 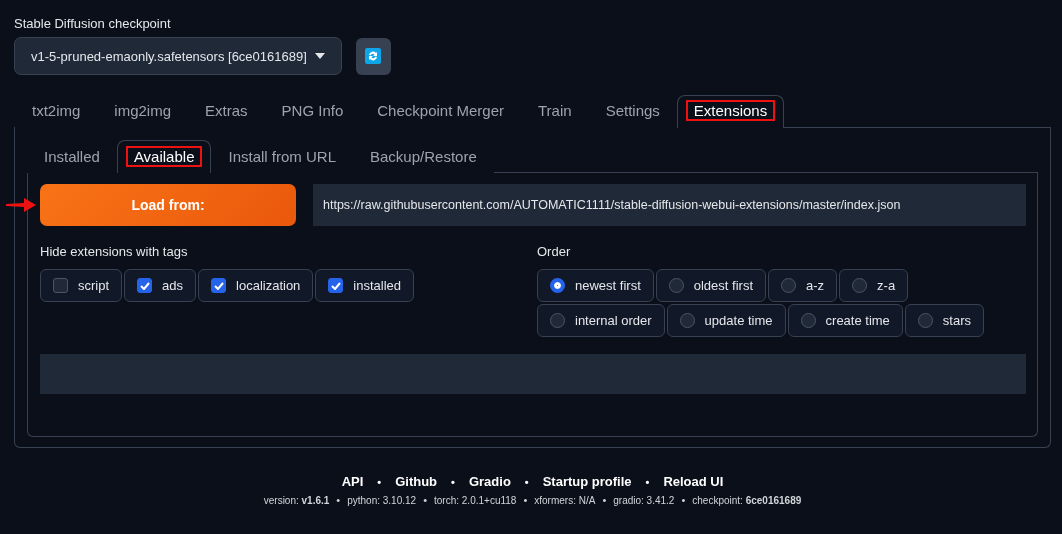 I want to click on footer-link: Github, so click(x=416, y=481).